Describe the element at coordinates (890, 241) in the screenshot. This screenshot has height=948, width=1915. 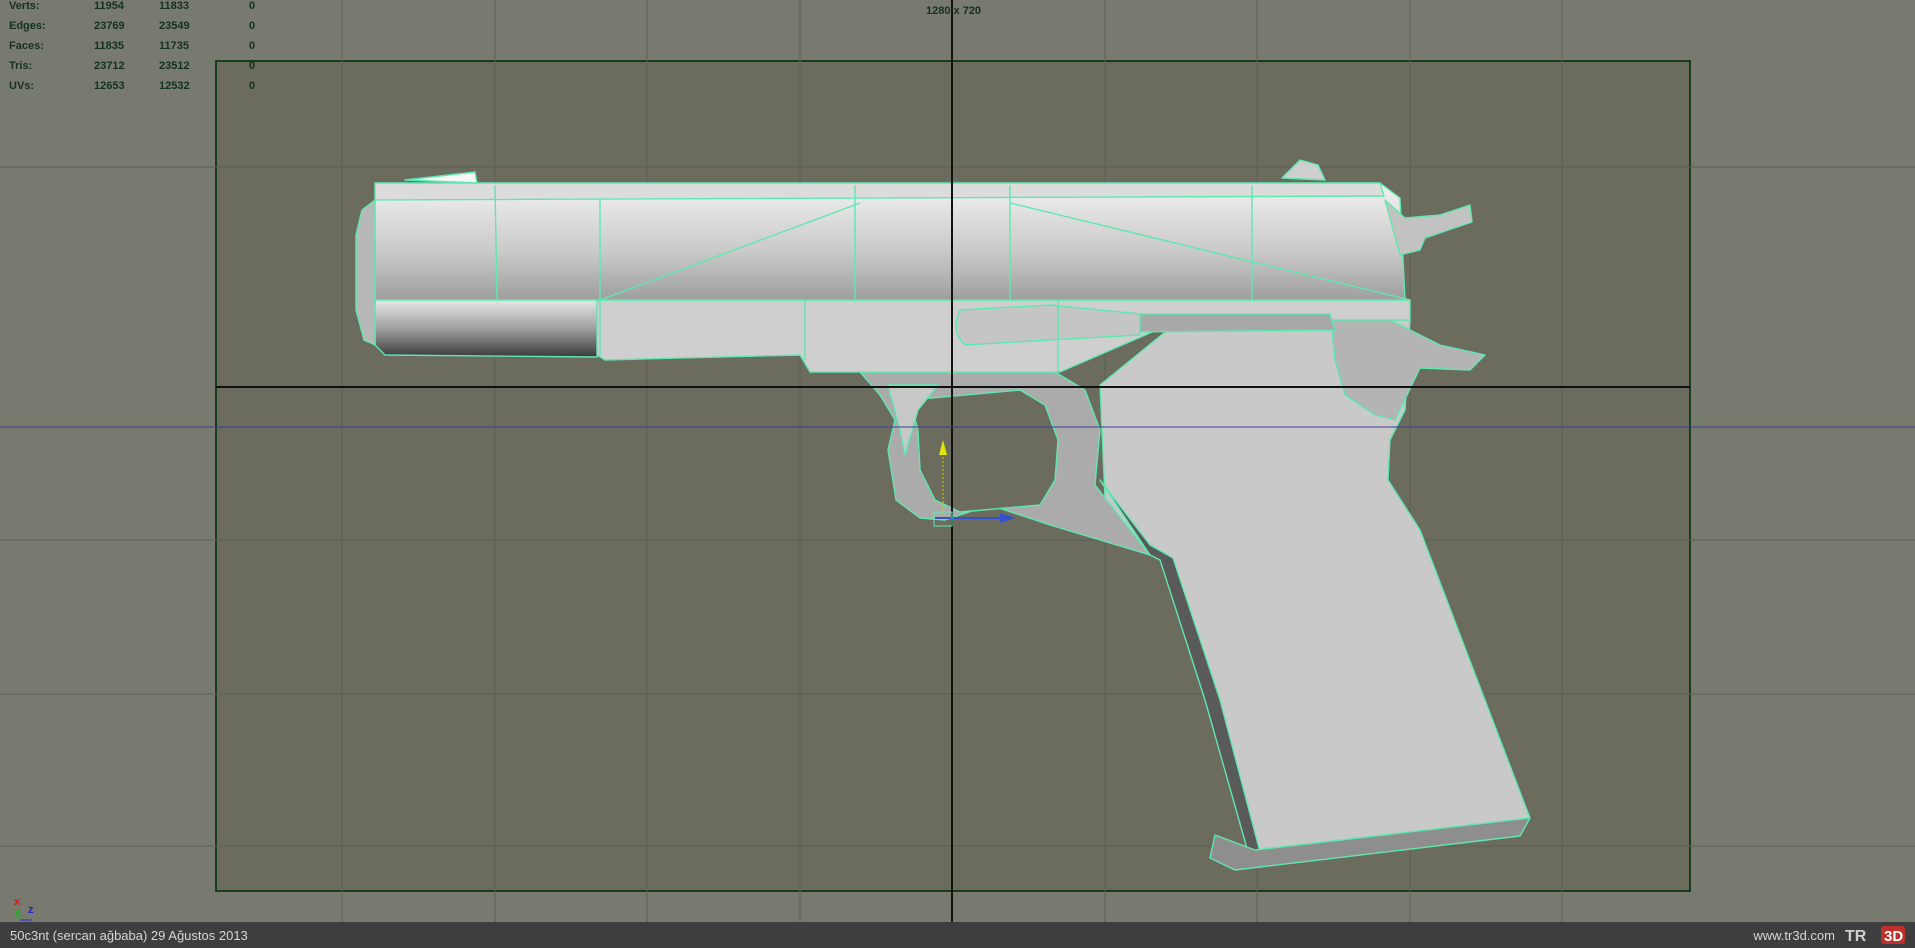
I see `pistol-slide` at that location.